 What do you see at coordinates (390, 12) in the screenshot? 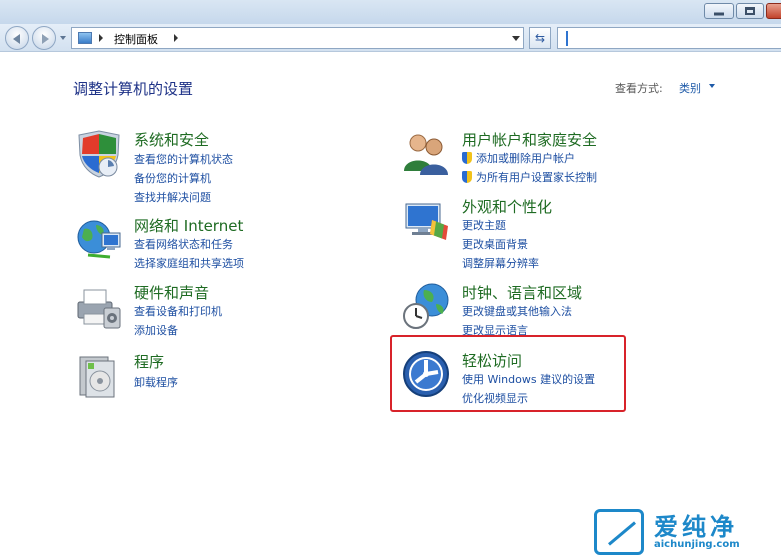
I see `title-bar` at bounding box center [390, 12].